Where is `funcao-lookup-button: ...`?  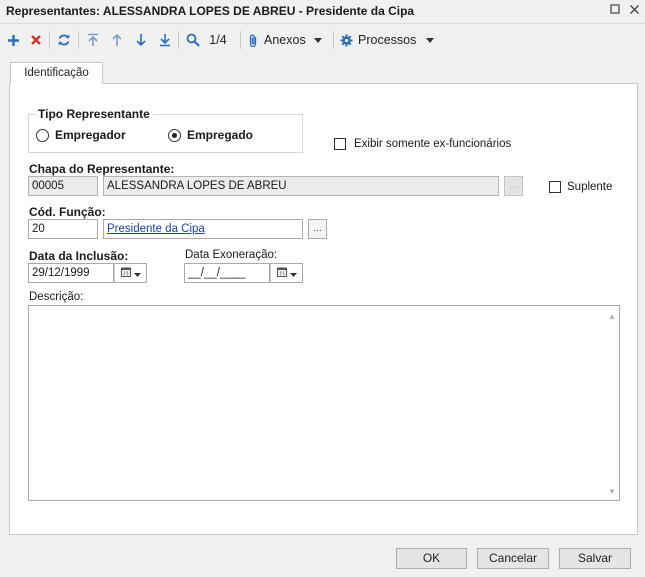
funcao-lookup-button: ... is located at coordinates (317, 229).